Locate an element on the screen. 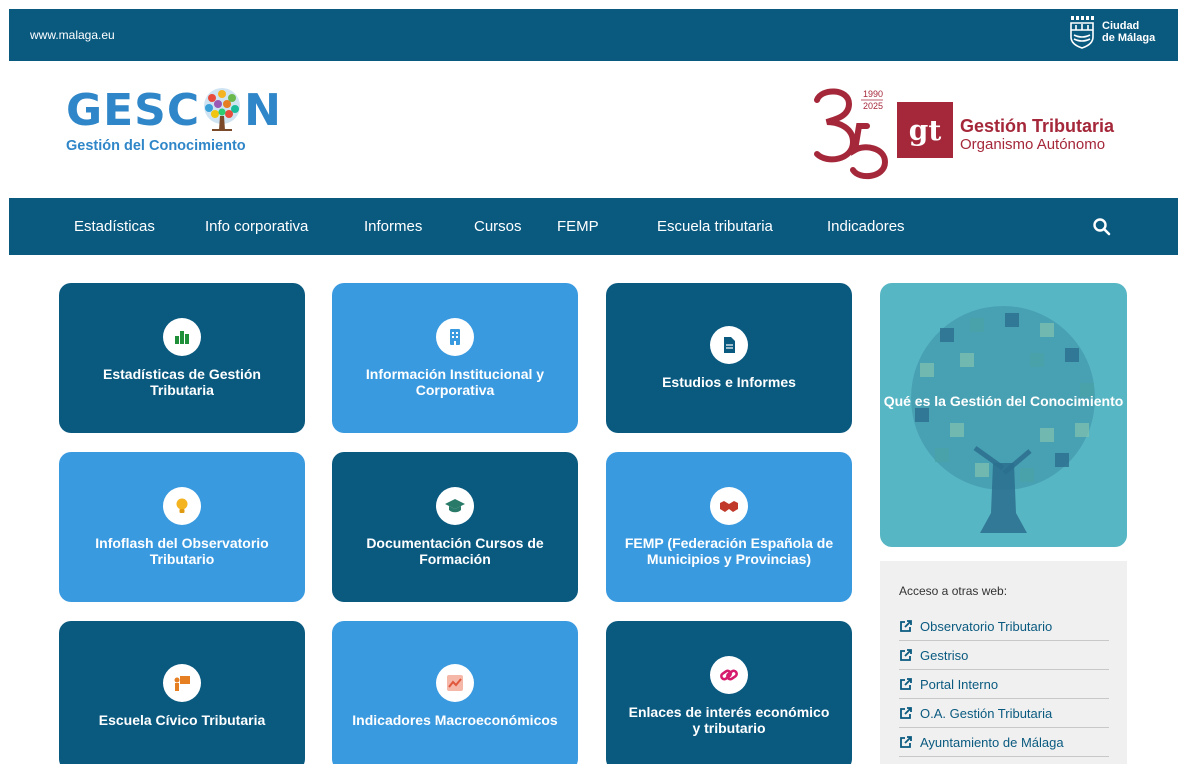  tile-estudios-informes: Estudios e Informes is located at coordinates (729, 358).